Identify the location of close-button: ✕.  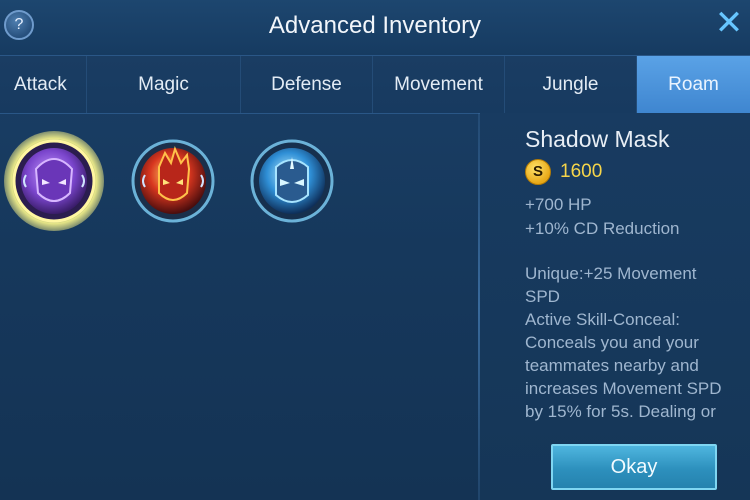
(729, 23).